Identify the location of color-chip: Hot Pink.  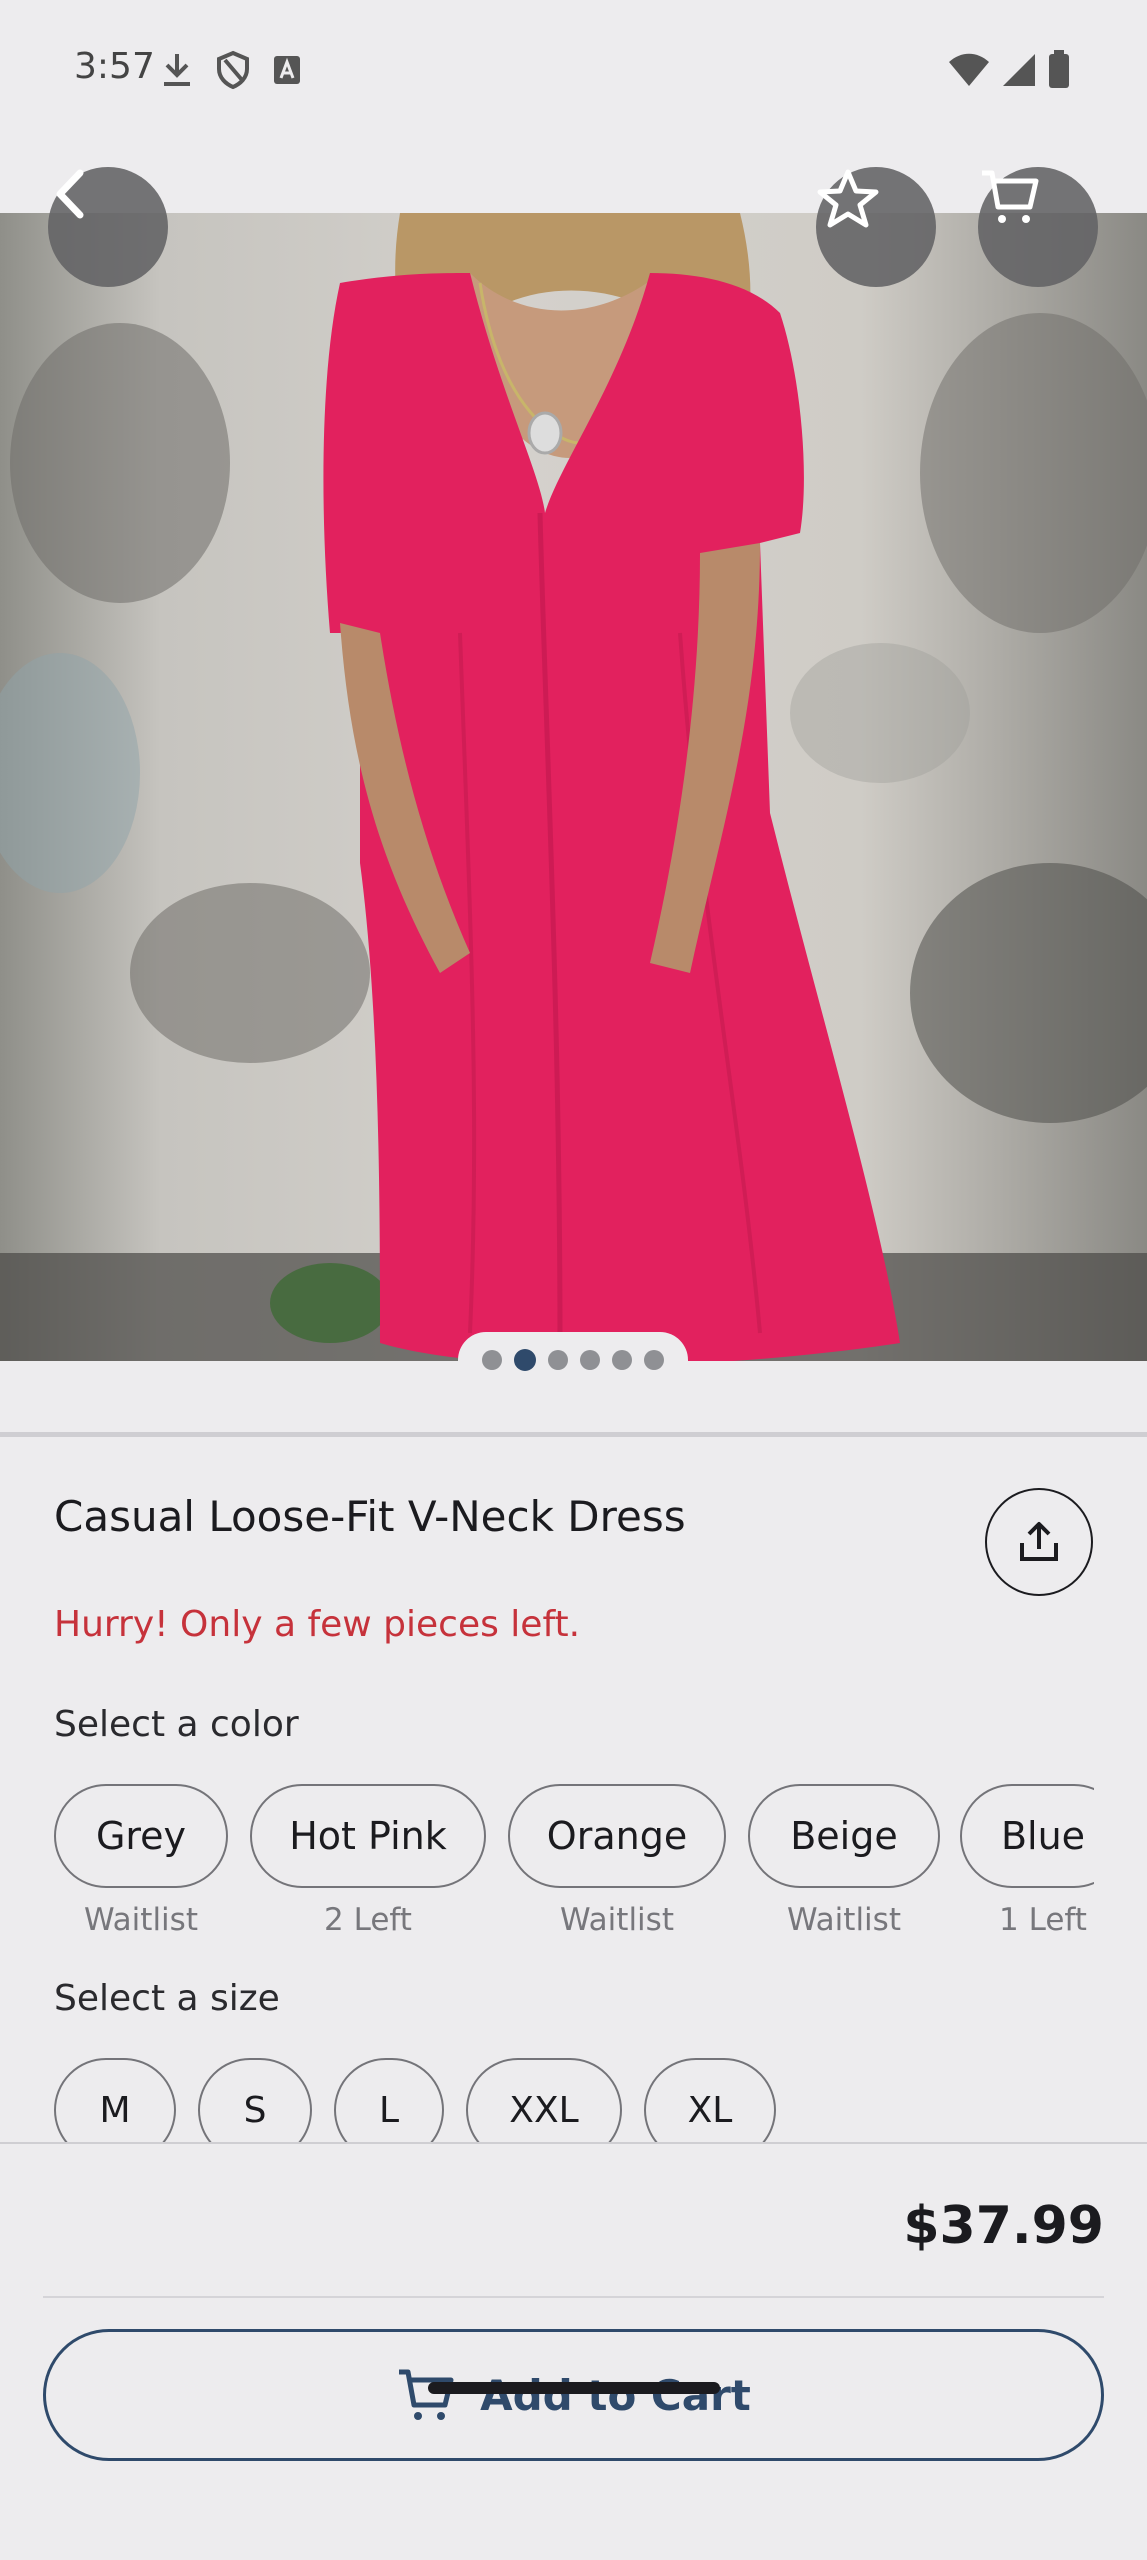
(368, 1836).